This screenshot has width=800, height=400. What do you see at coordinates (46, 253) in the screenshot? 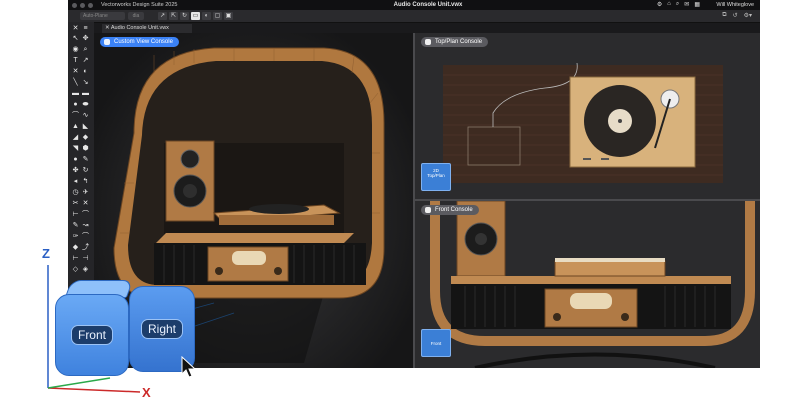
I see `axis-z-label: Z` at bounding box center [46, 253].